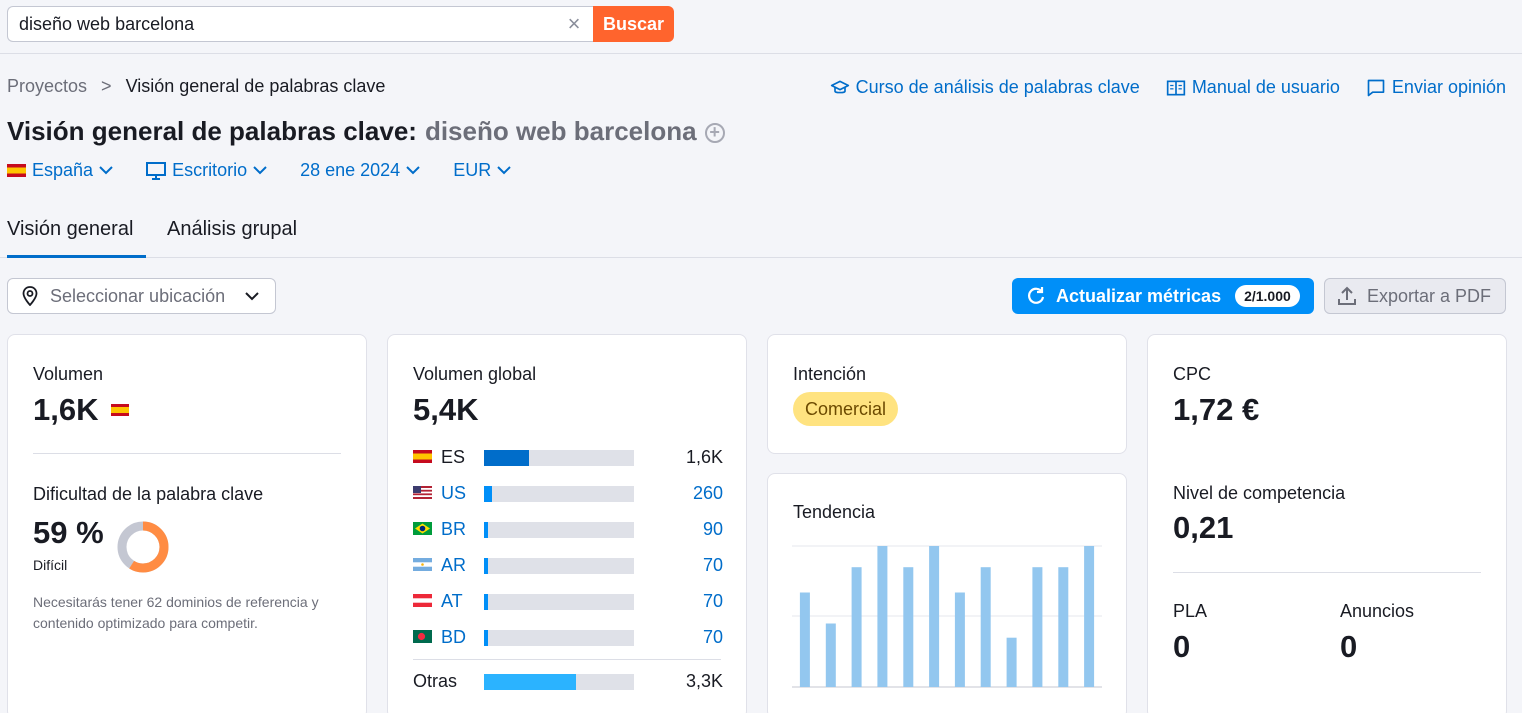 The image size is (1522, 713). I want to click on location-select: Seleccionar ubicación, so click(141, 296).